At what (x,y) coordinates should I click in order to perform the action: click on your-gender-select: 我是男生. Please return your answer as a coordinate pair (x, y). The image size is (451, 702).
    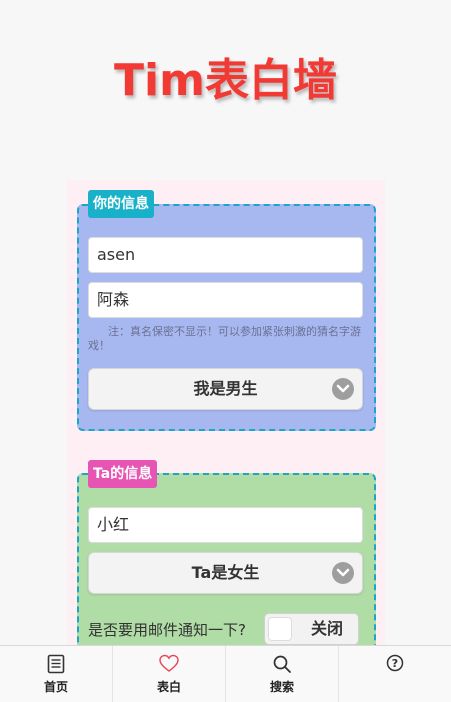
    Looking at the image, I should click on (225, 389).